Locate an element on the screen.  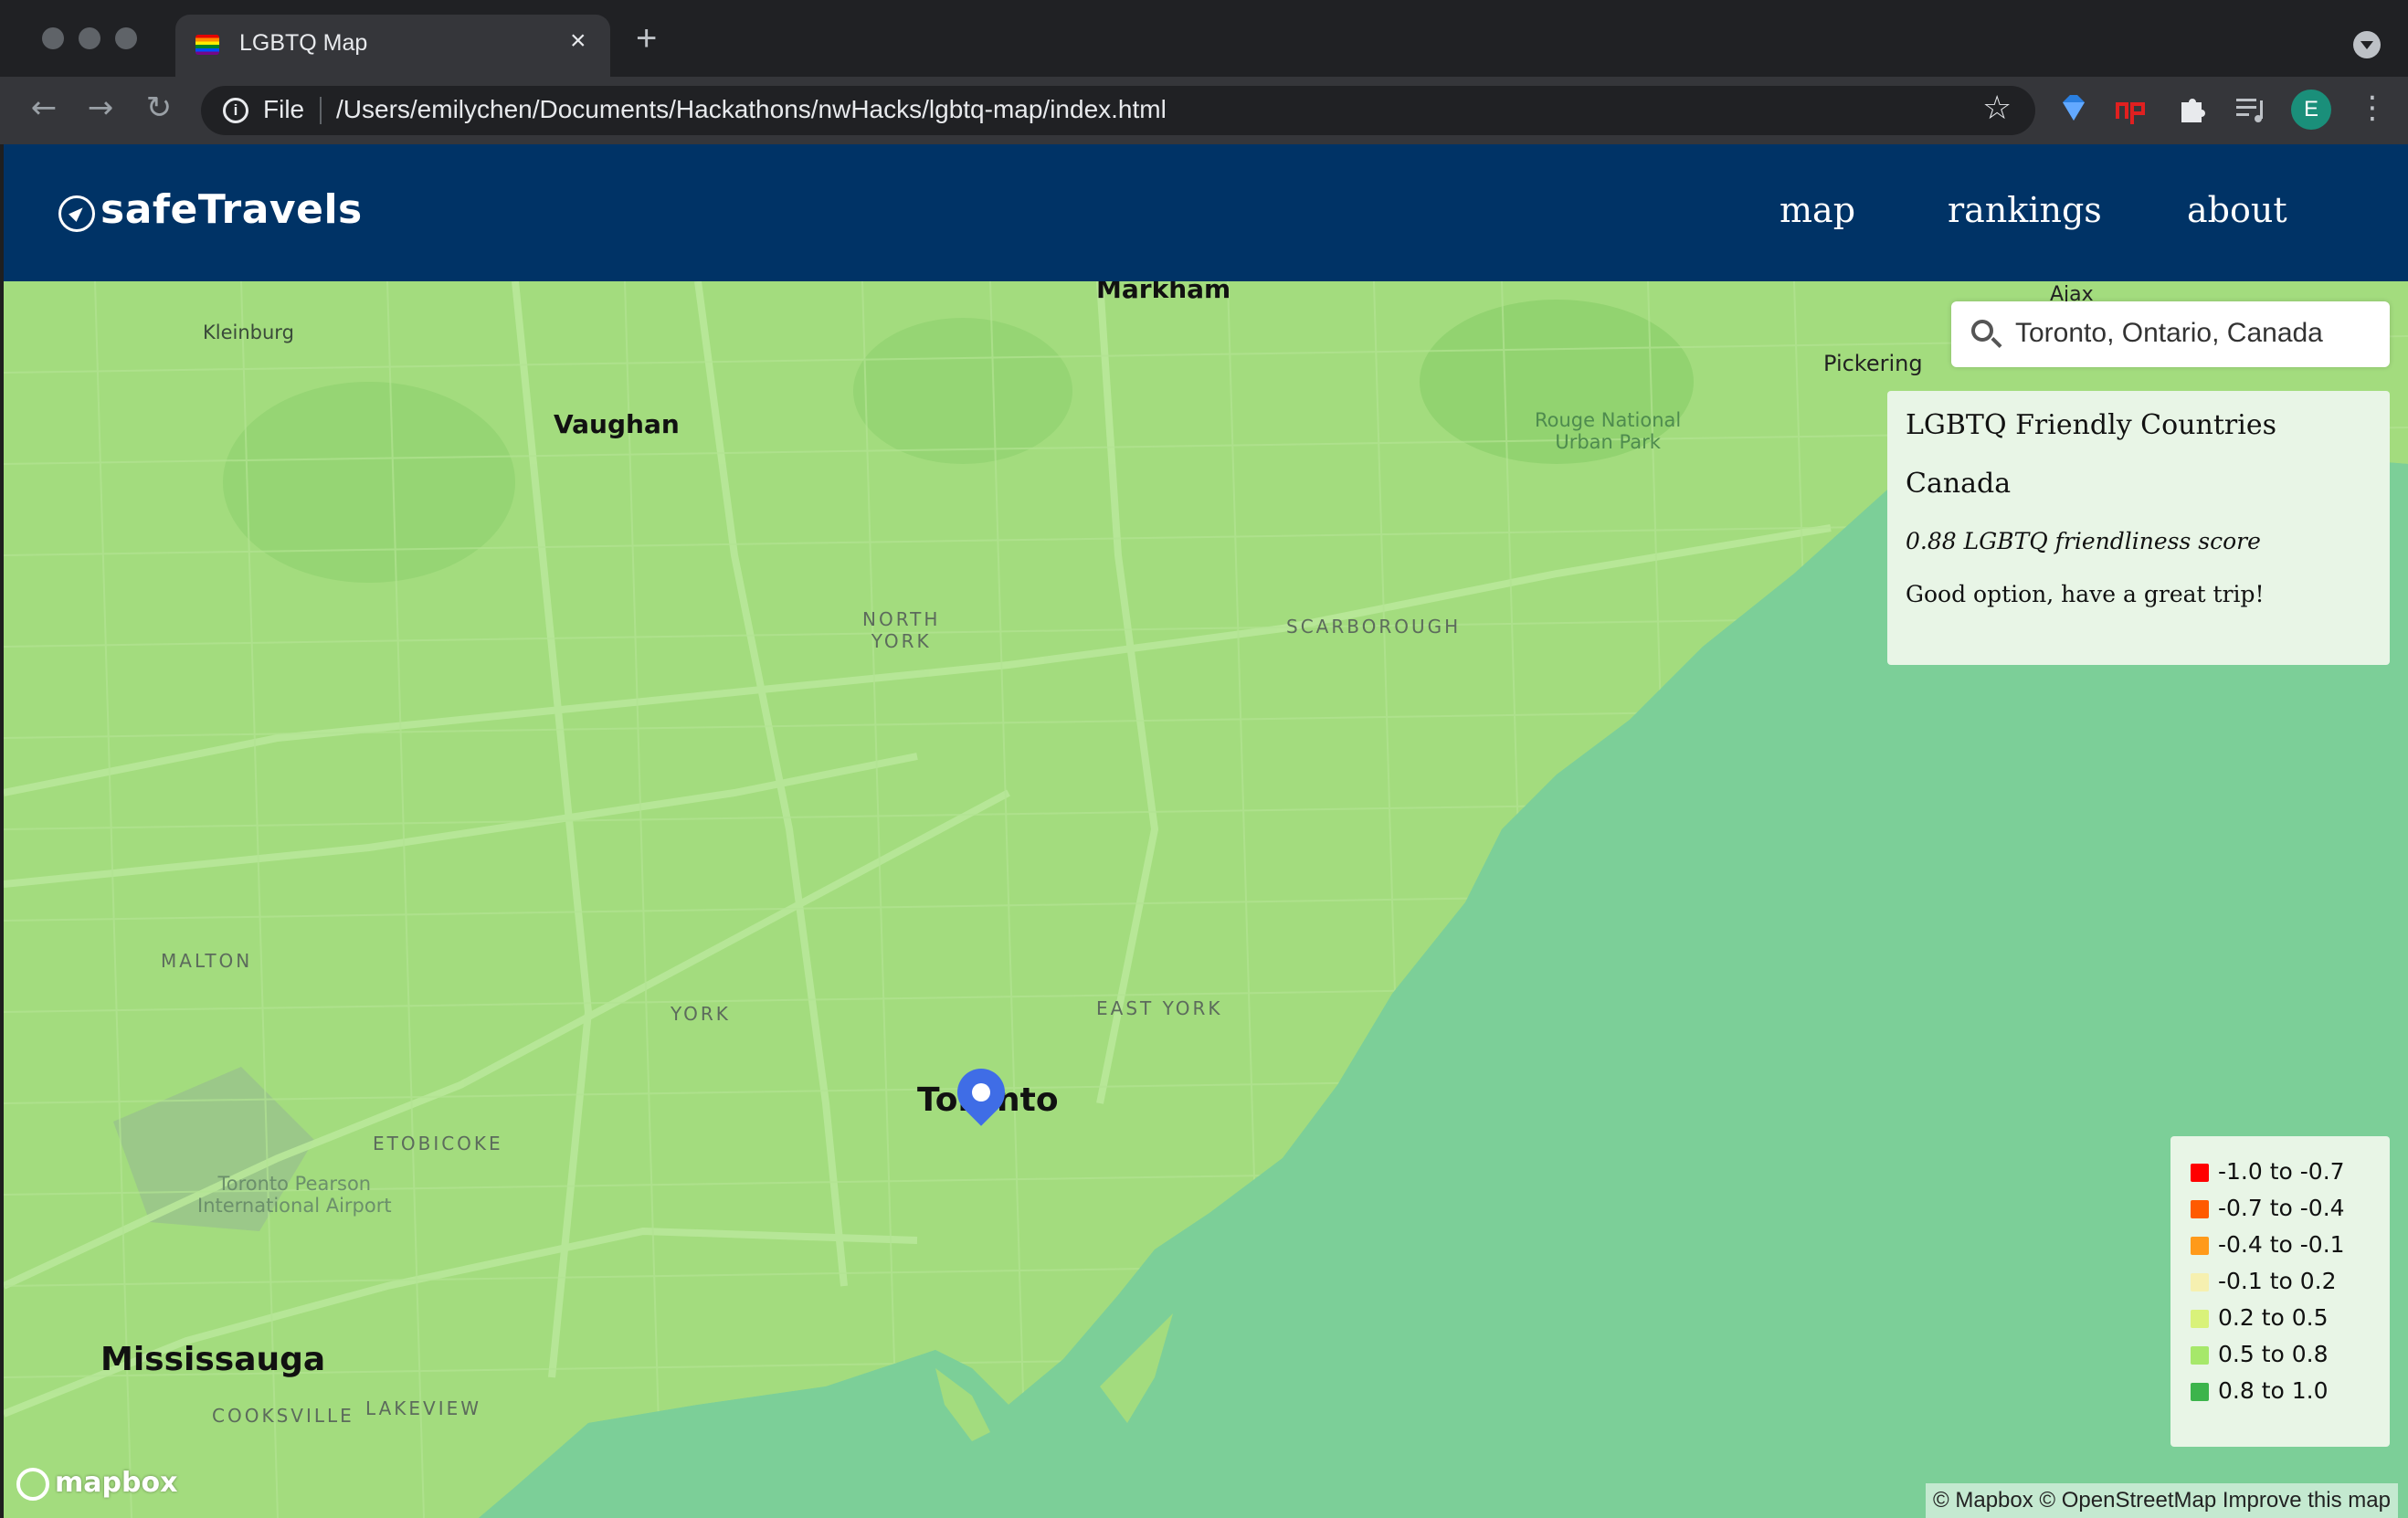
tab-search-icon is located at coordinates (2367, 44).